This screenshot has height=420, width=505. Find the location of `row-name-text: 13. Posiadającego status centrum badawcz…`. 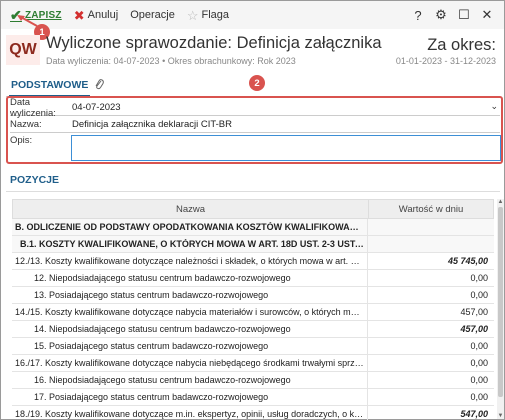

row-name-text: 13. Posiadającego status centrum badawcz… is located at coordinates (151, 295).